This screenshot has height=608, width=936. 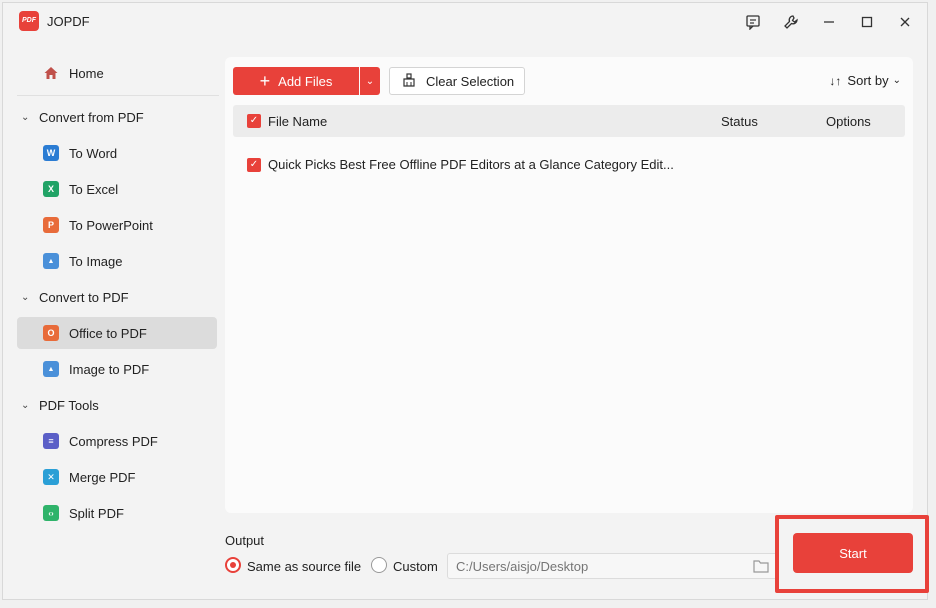 I want to click on sidebar-item-to-image: ▲ To Image, so click(x=117, y=261).